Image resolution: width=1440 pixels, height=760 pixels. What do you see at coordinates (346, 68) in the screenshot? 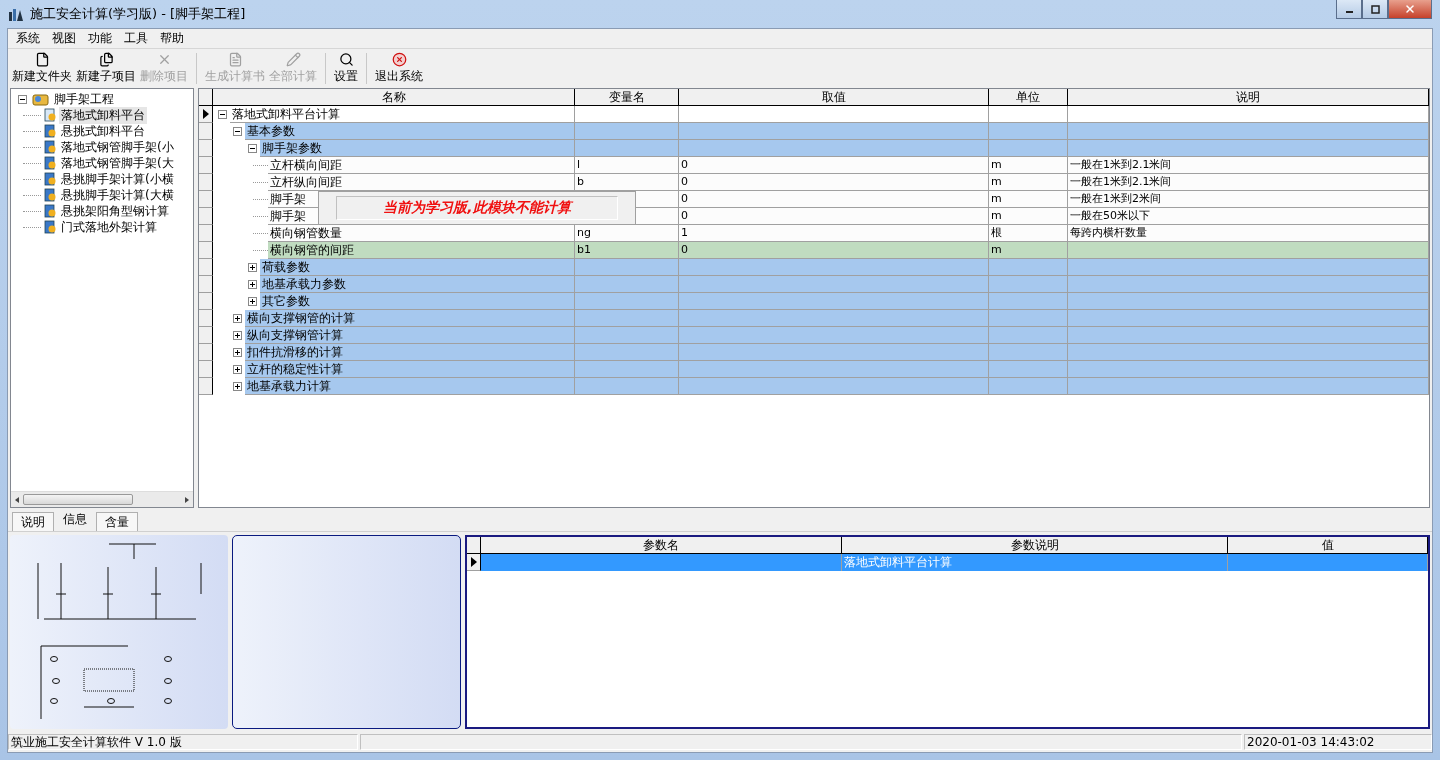
I see `toolbar-button: 设置` at bounding box center [346, 68].